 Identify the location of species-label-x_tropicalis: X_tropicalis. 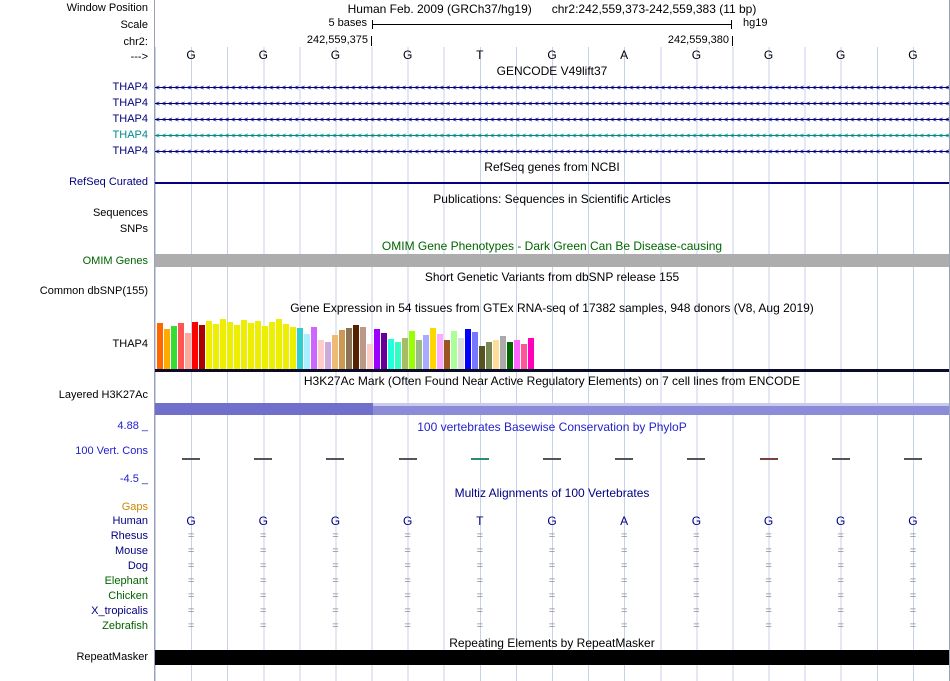
(75, 611).